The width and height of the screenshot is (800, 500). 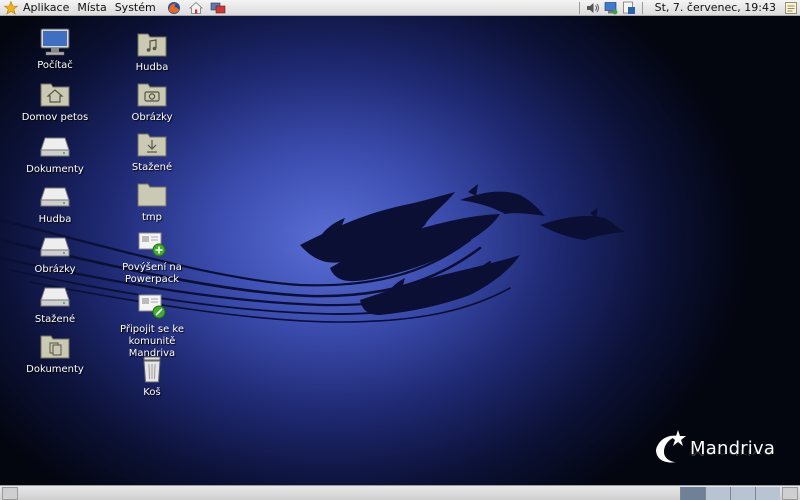 What do you see at coordinates (152, 258) in the screenshot?
I see `desktop-icon-powerpack-upgrade: Povýšení na Powerpack` at bounding box center [152, 258].